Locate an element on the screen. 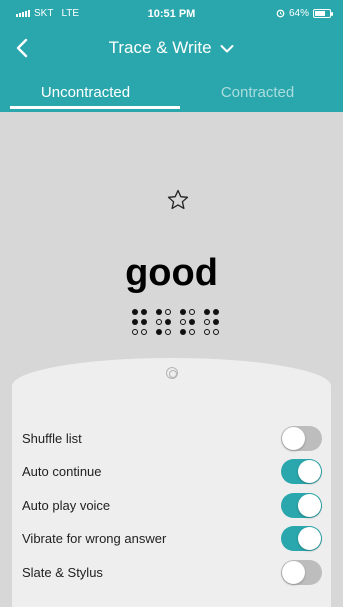 The width and height of the screenshot is (343, 607). tab-contracted: Contracted is located at coordinates (257, 95).